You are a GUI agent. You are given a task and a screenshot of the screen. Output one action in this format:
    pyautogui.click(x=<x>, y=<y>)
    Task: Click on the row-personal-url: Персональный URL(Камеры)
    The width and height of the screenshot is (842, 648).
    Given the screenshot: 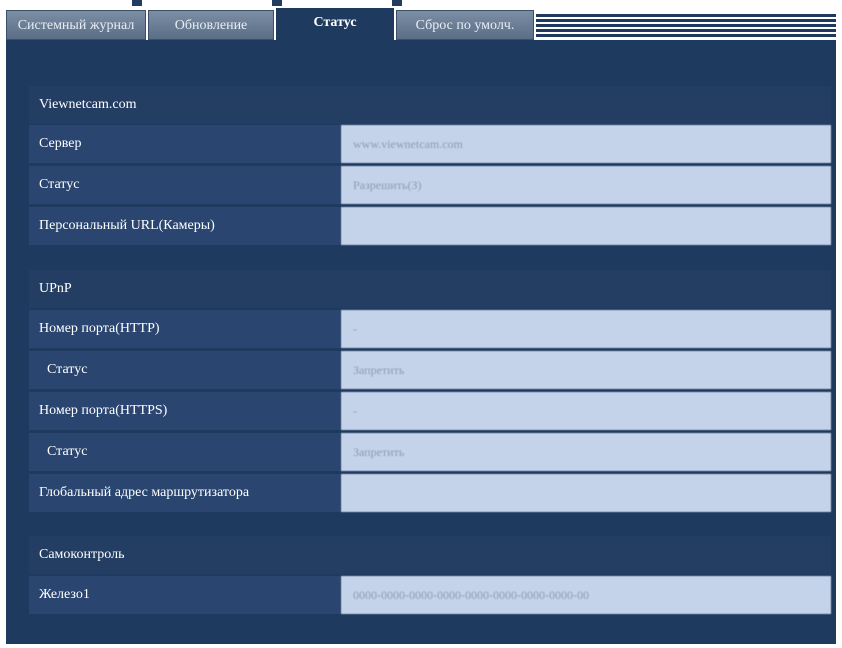 What is the action you would take?
    pyautogui.click(x=430, y=226)
    